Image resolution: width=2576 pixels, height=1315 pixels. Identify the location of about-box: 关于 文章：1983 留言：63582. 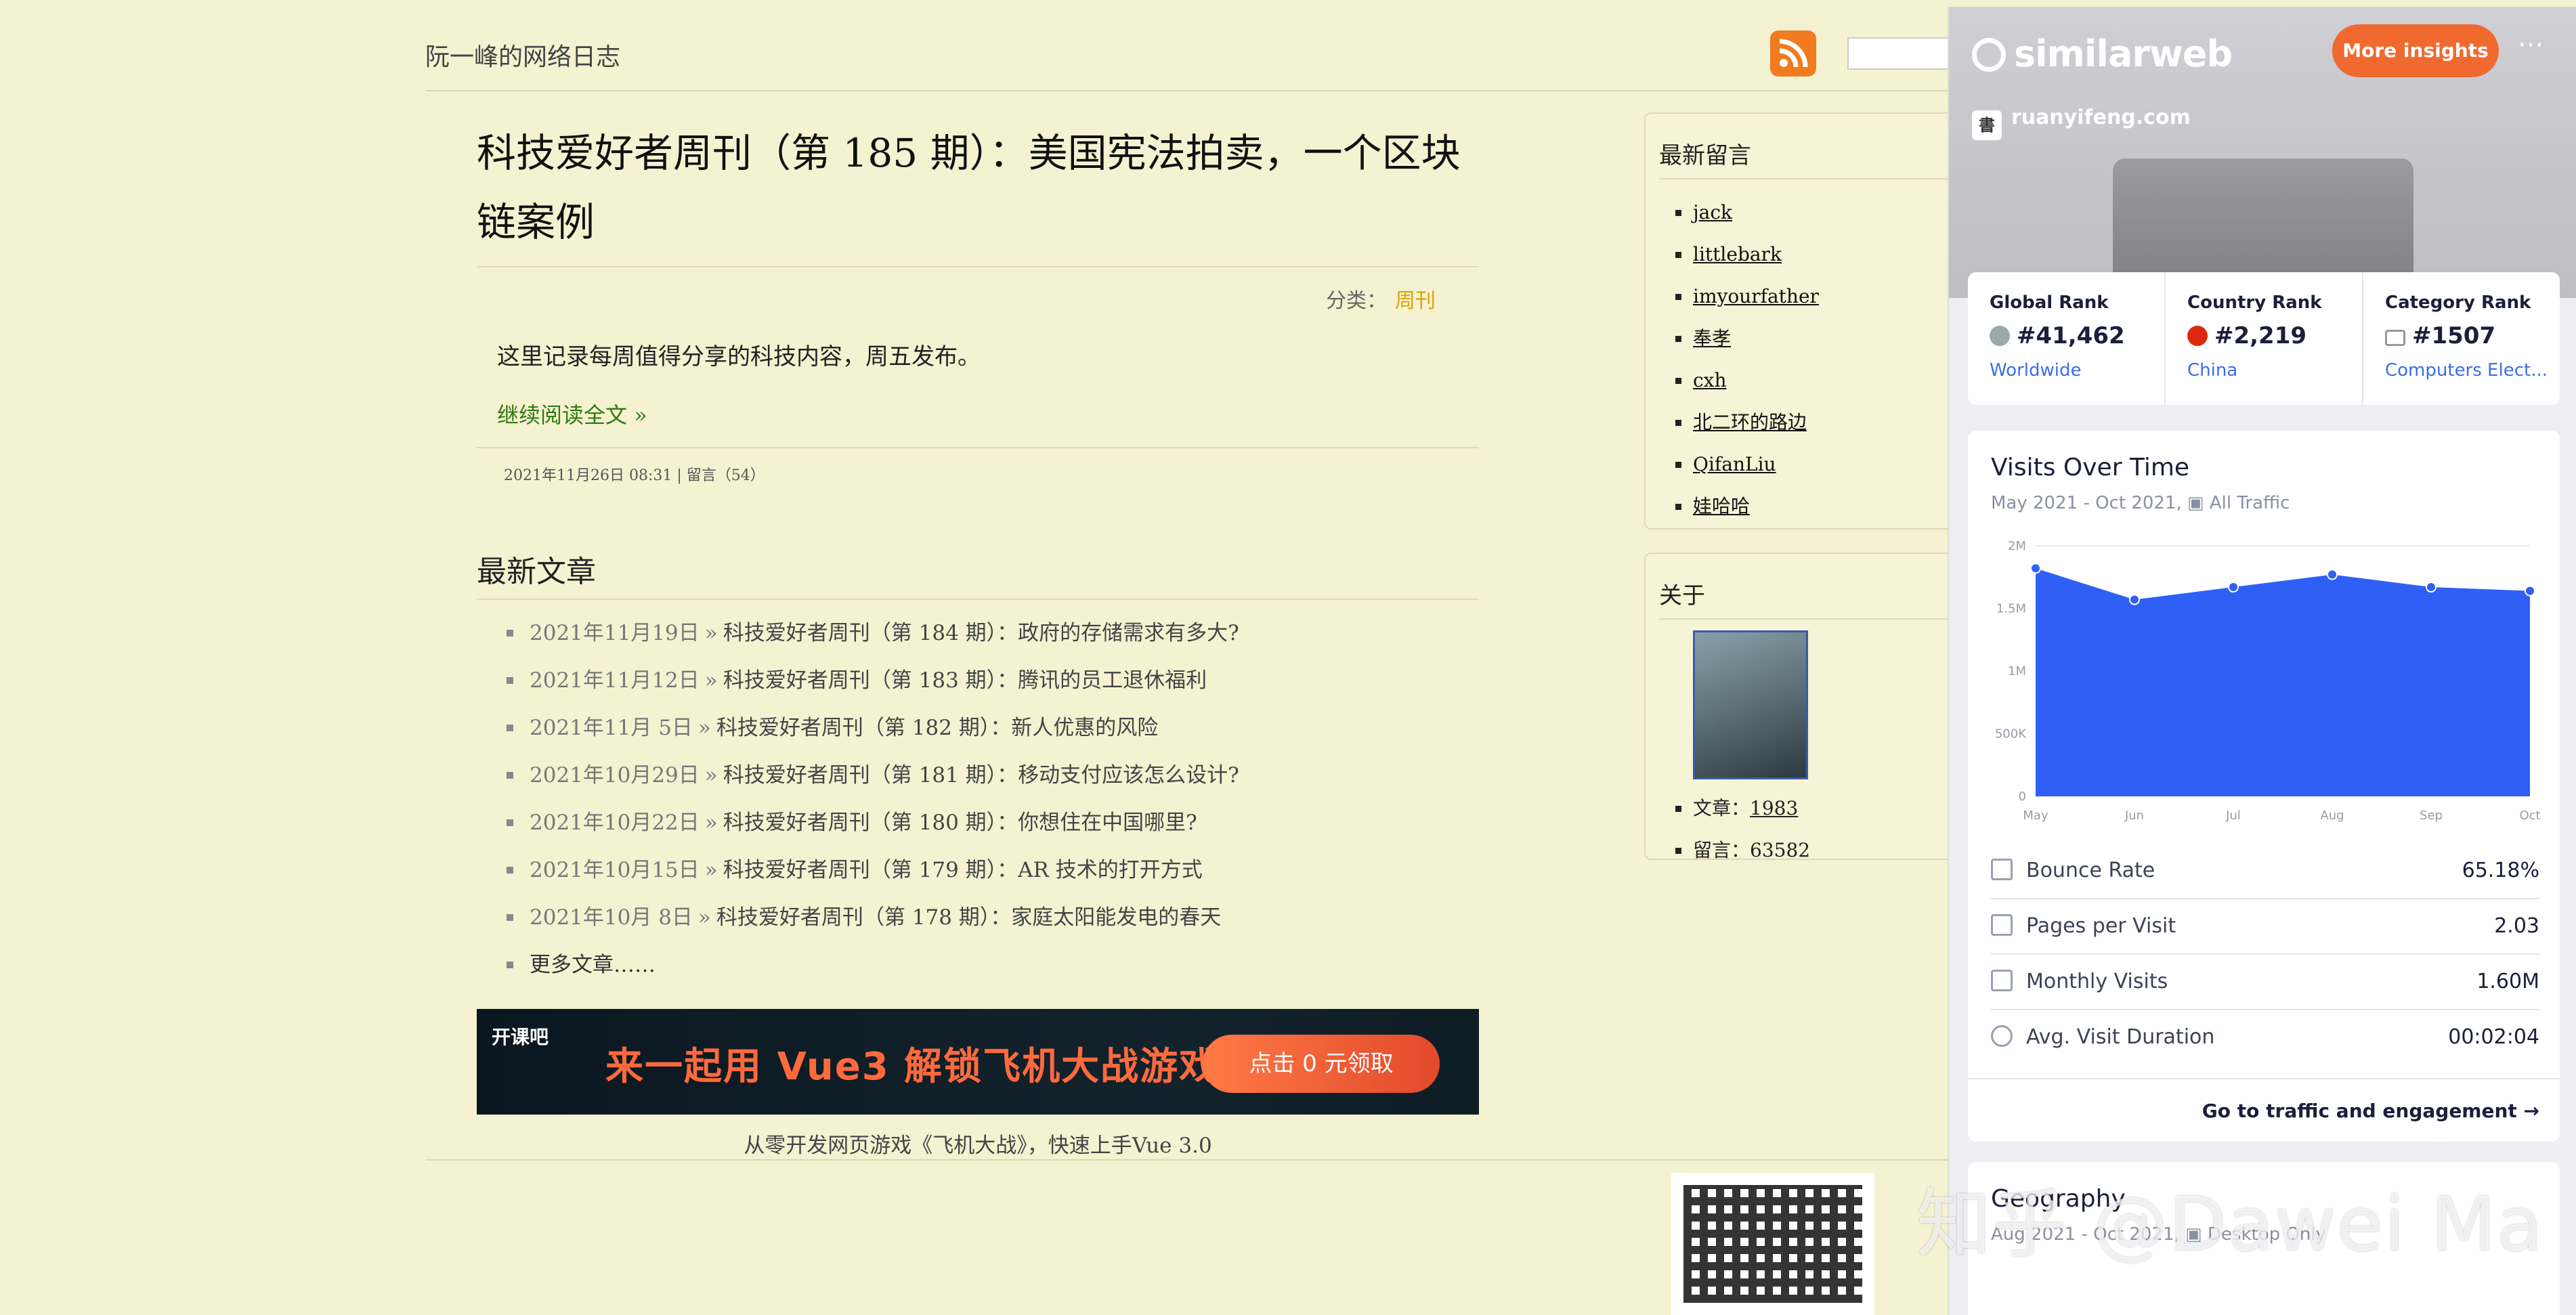
(1806, 707).